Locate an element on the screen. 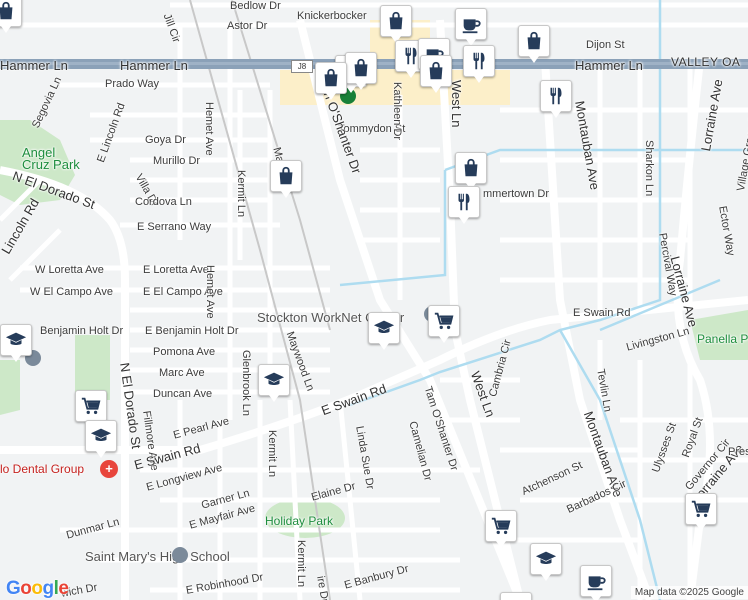 This screenshot has height=600, width=748. street-pomona: Pomona Ave is located at coordinates (184, 352).